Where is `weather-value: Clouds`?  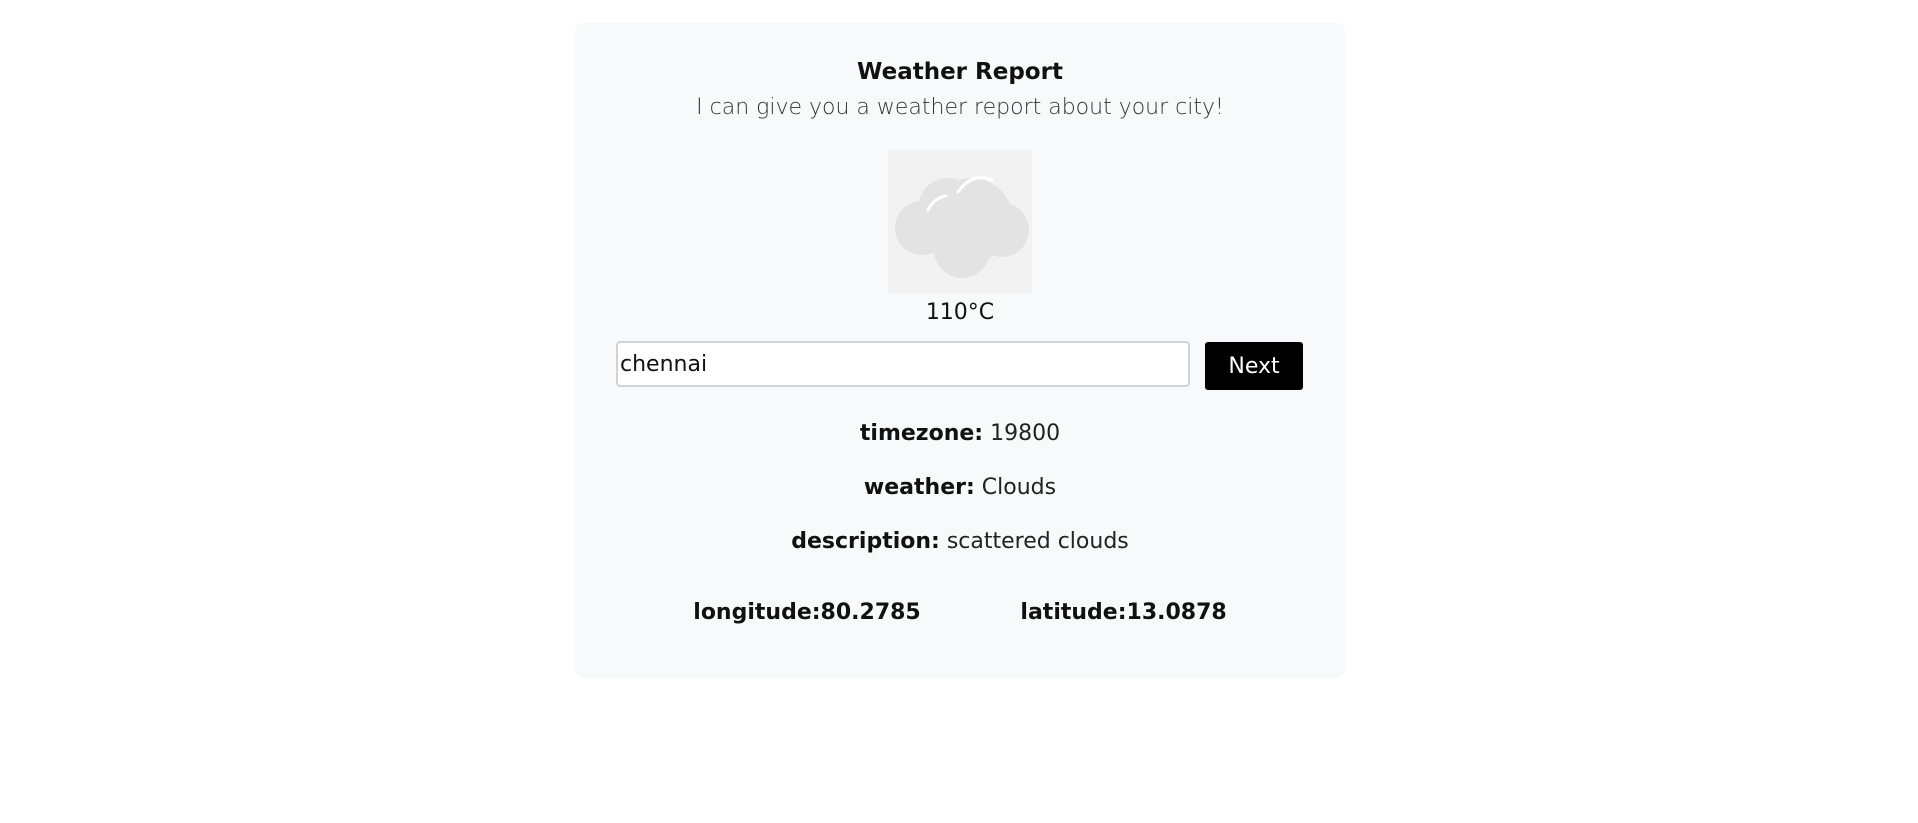
weather-value: Clouds is located at coordinates (1019, 487).